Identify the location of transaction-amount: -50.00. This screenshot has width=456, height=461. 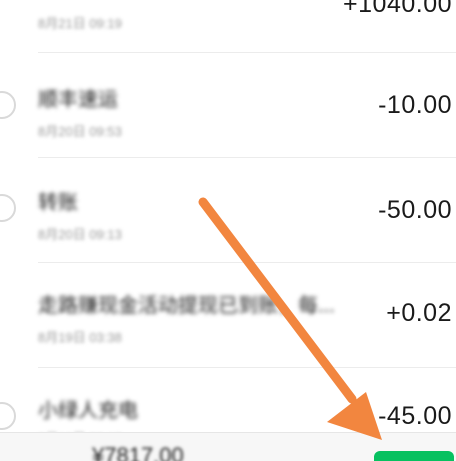
(415, 210).